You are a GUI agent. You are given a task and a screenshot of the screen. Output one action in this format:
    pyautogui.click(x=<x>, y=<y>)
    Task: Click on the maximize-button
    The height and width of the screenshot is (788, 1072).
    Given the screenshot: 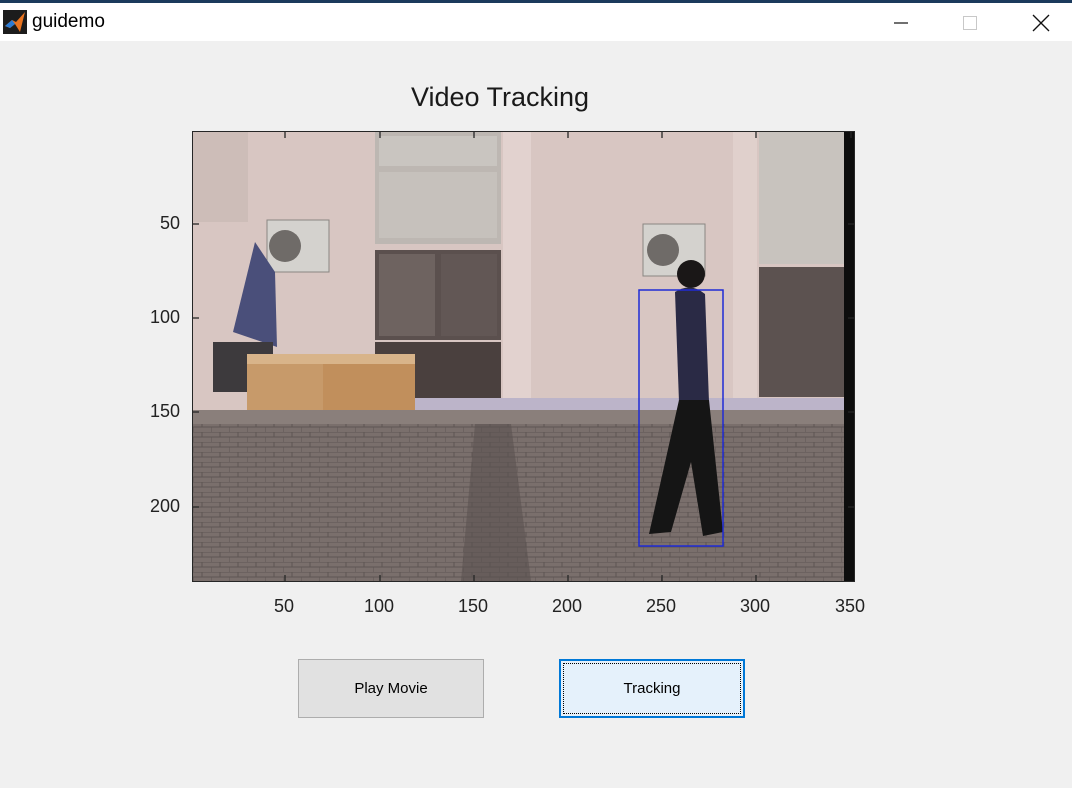 What is the action you would take?
    pyautogui.click(x=970, y=23)
    